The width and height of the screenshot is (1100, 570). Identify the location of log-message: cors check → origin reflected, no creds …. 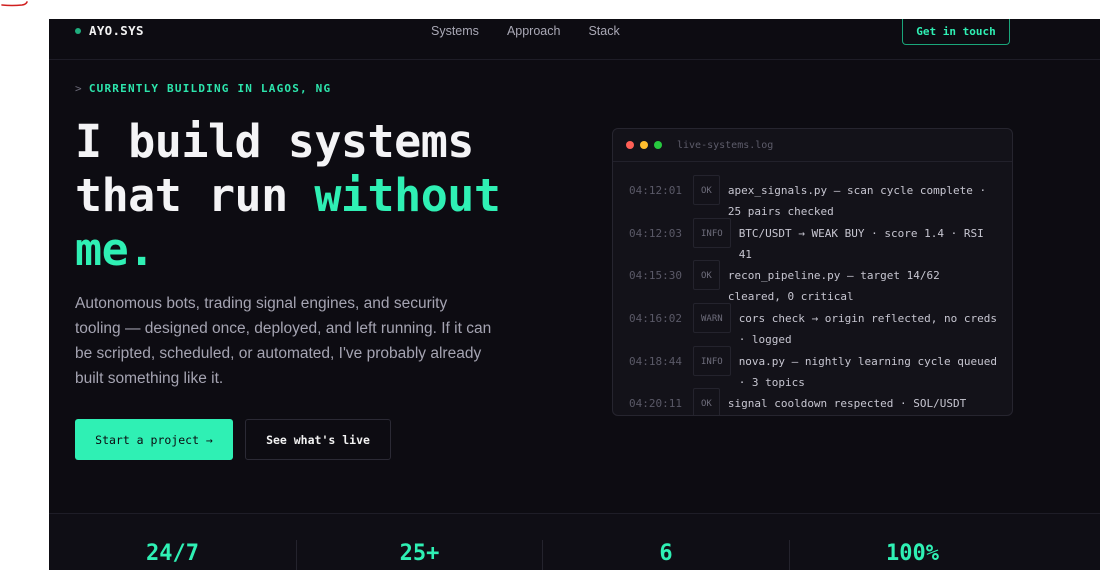
(867, 329).